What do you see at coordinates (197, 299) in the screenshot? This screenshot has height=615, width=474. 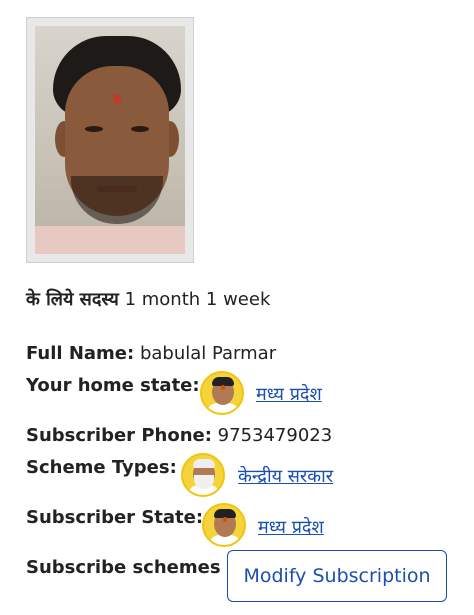 I see `membership-value: 1 month 1 week` at bounding box center [197, 299].